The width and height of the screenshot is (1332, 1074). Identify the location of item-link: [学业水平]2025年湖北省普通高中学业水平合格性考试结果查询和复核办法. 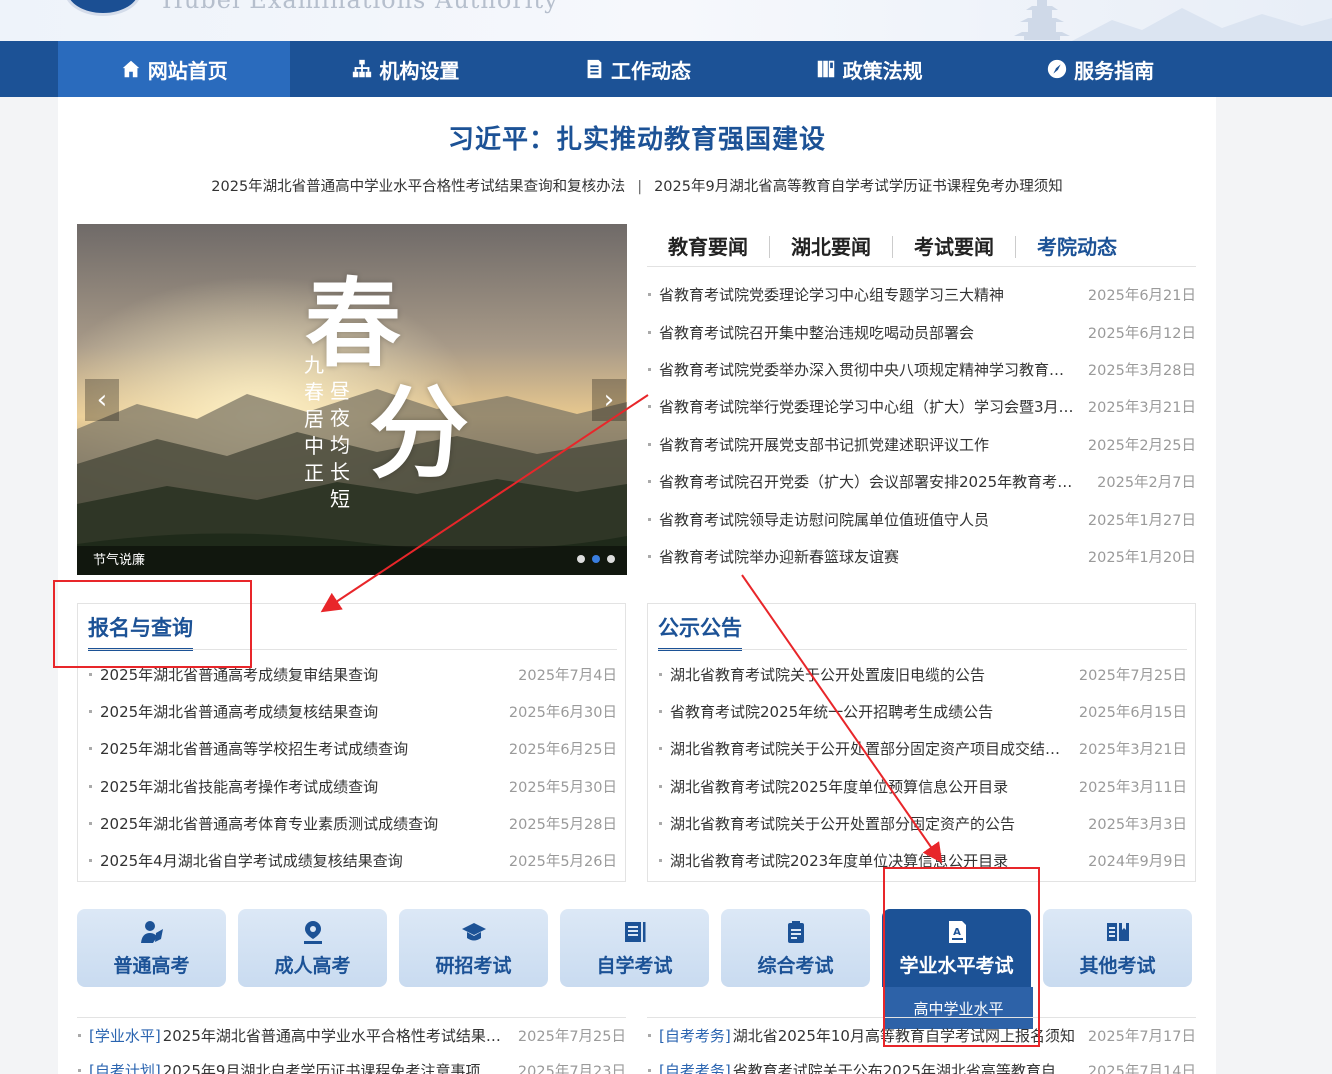
(298, 1035).